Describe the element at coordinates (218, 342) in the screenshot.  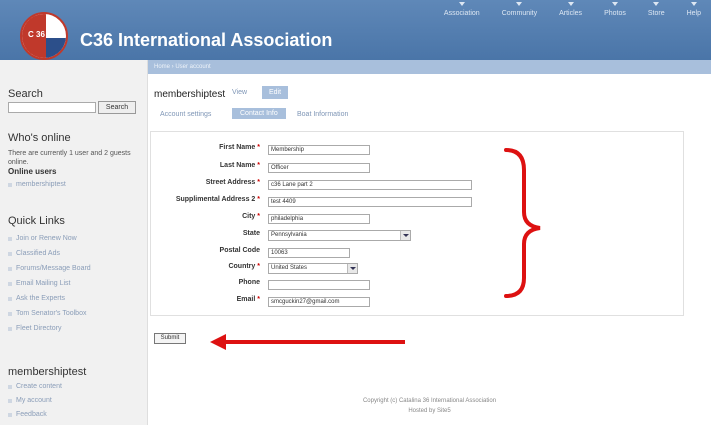
I see `annotation-arrow-head` at that location.